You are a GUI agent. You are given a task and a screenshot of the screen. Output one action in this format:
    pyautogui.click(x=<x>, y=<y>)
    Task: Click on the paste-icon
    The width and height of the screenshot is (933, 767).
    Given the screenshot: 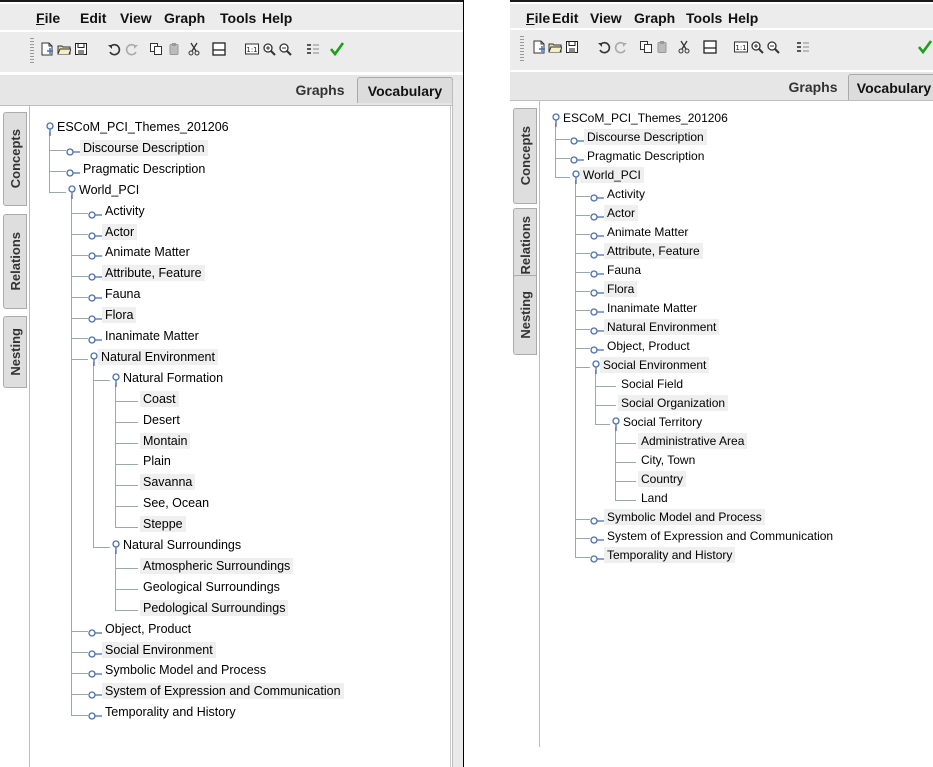 What is the action you would take?
    pyautogui.click(x=174, y=48)
    